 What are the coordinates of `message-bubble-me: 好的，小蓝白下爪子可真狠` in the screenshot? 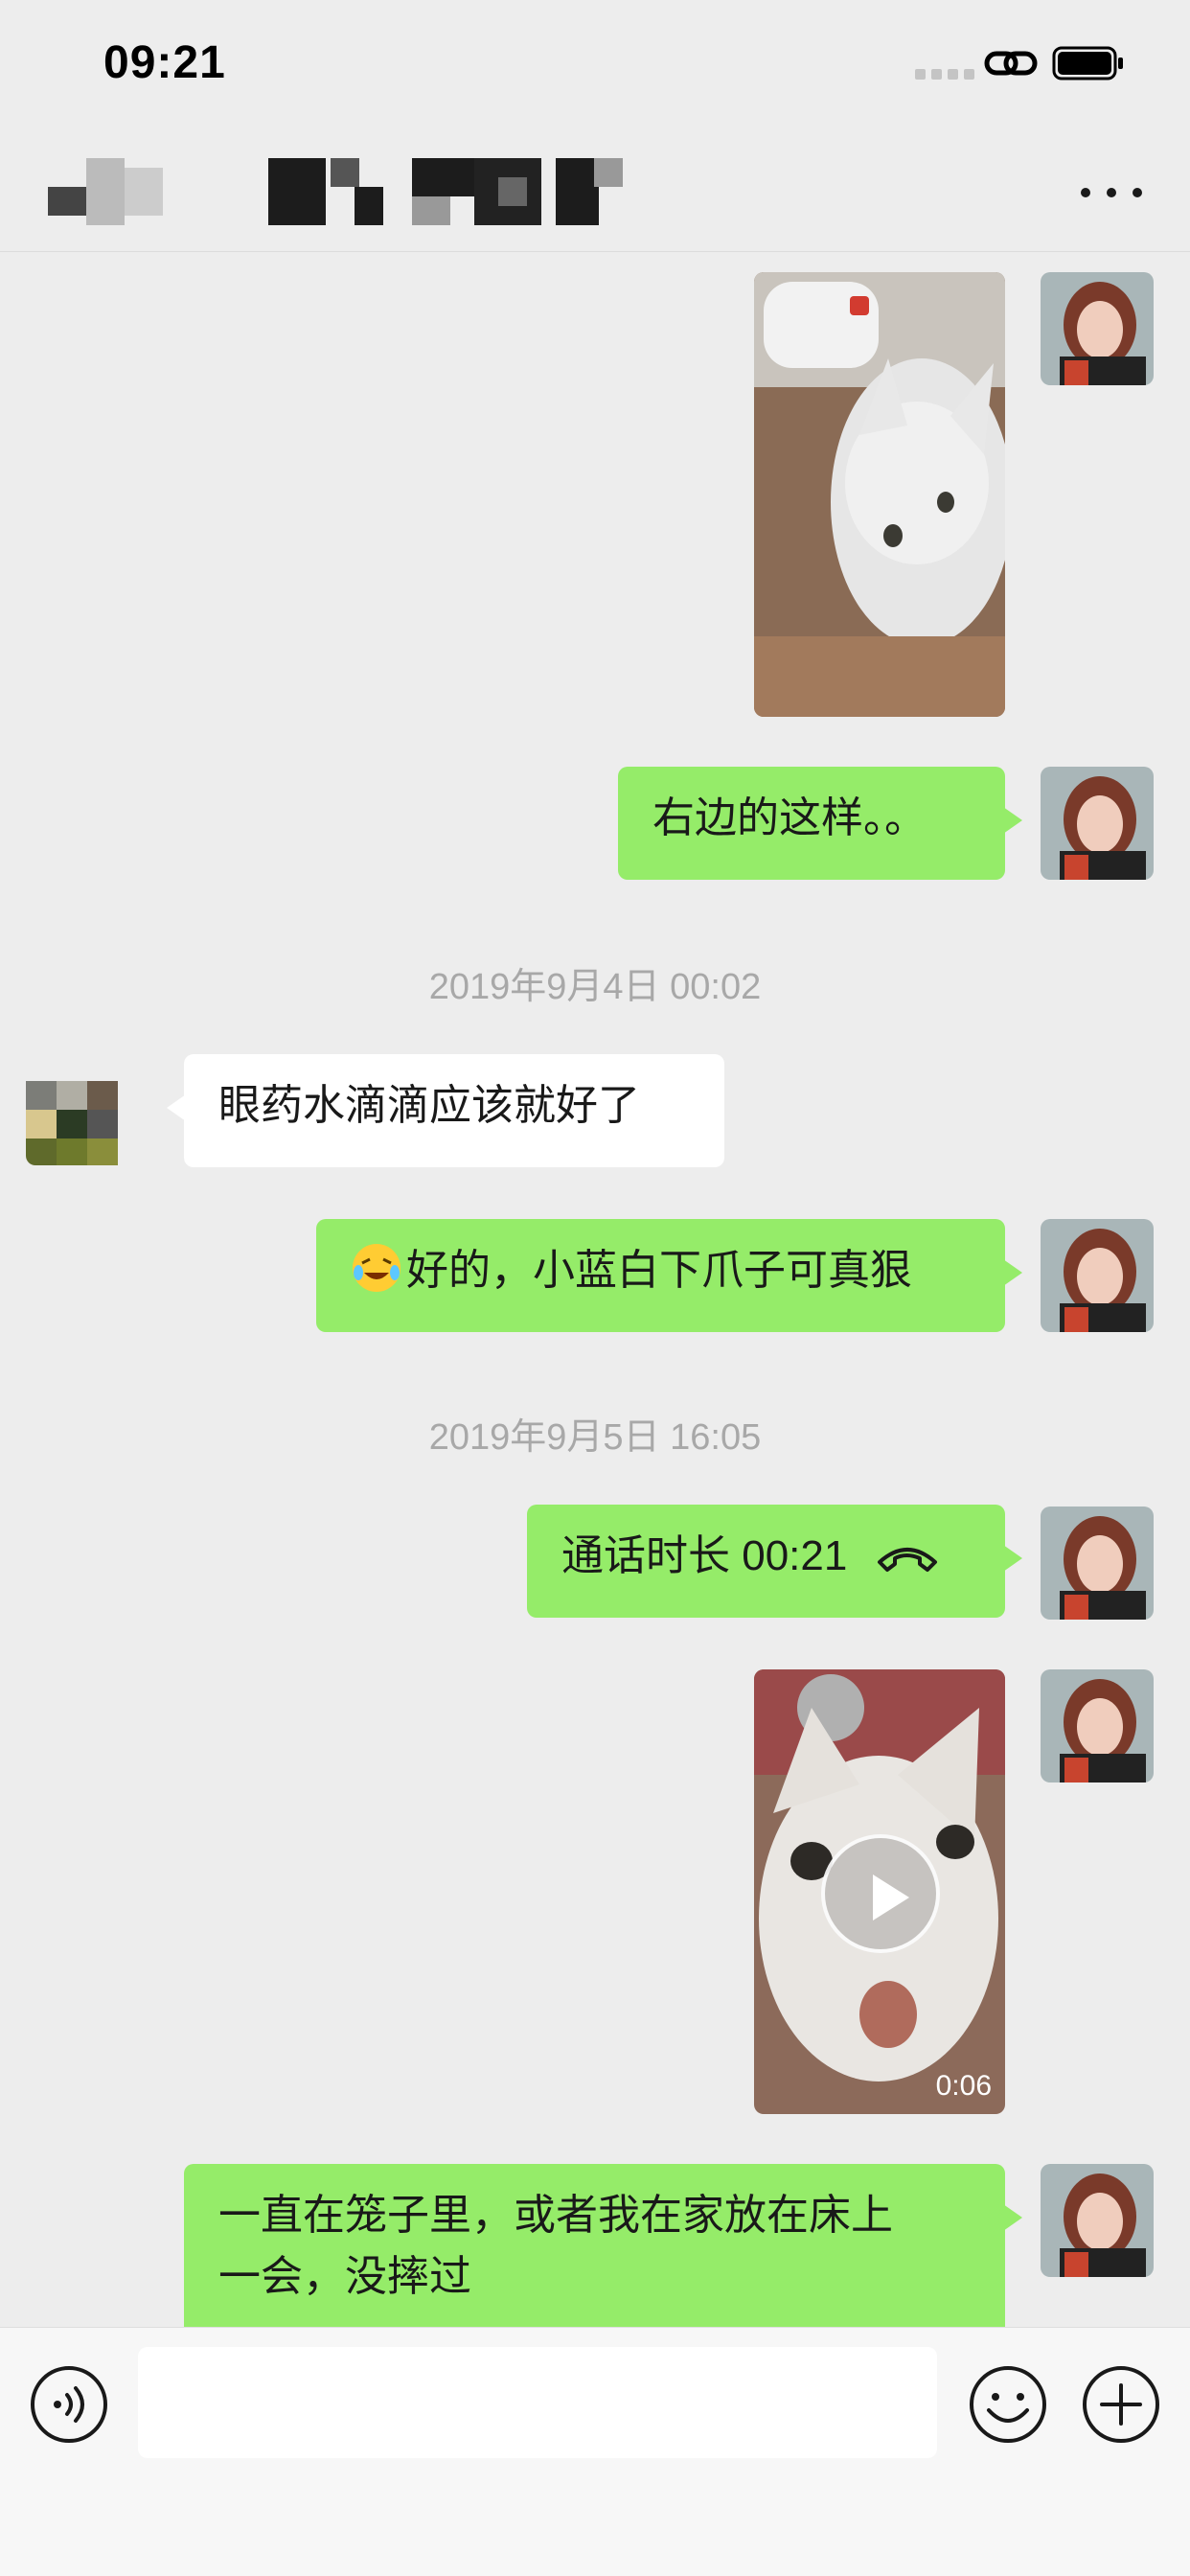 It's located at (669, 1275).